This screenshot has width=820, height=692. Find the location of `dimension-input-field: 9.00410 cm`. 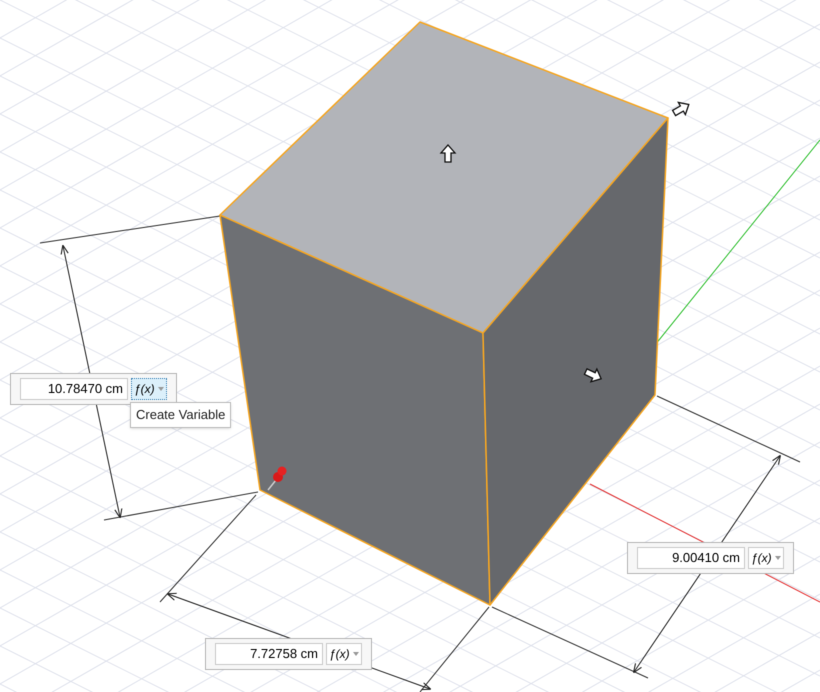

dimension-input-field: 9.00410 cm is located at coordinates (691, 558).